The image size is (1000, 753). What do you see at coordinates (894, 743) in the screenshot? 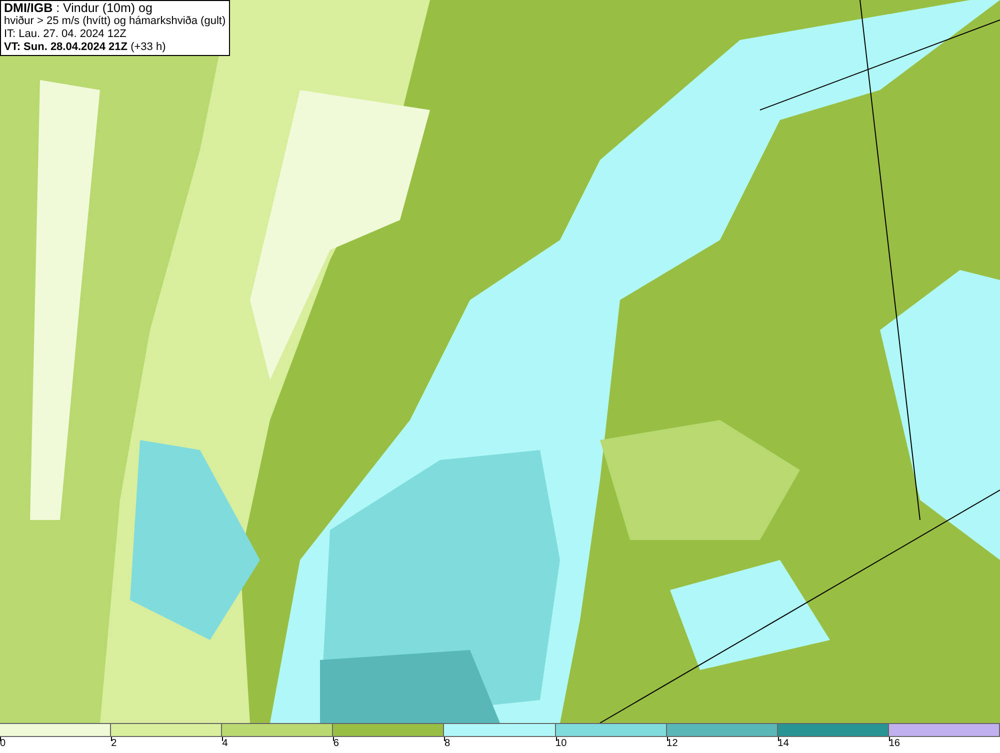
I see `legend-label: 16` at bounding box center [894, 743].